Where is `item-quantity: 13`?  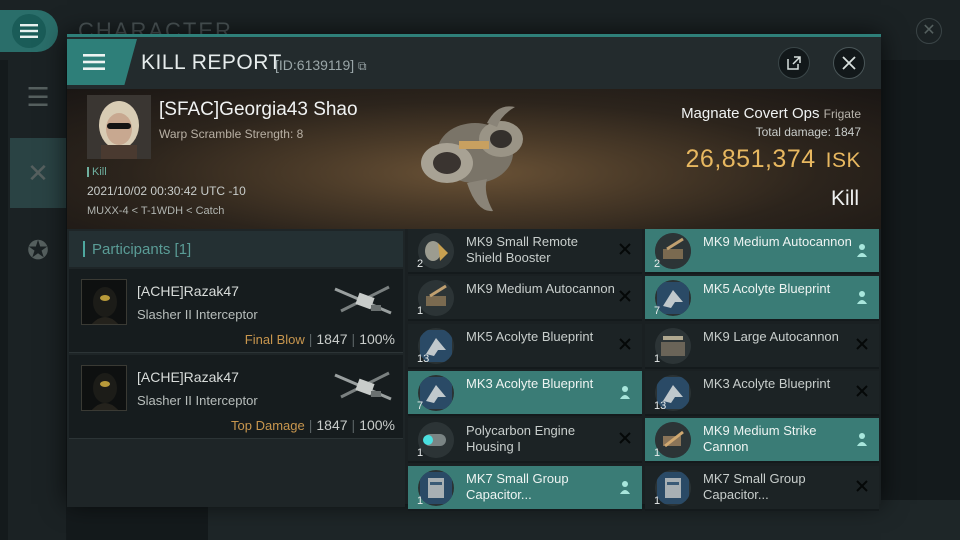
item-quantity: 13 is located at coordinates (660, 405).